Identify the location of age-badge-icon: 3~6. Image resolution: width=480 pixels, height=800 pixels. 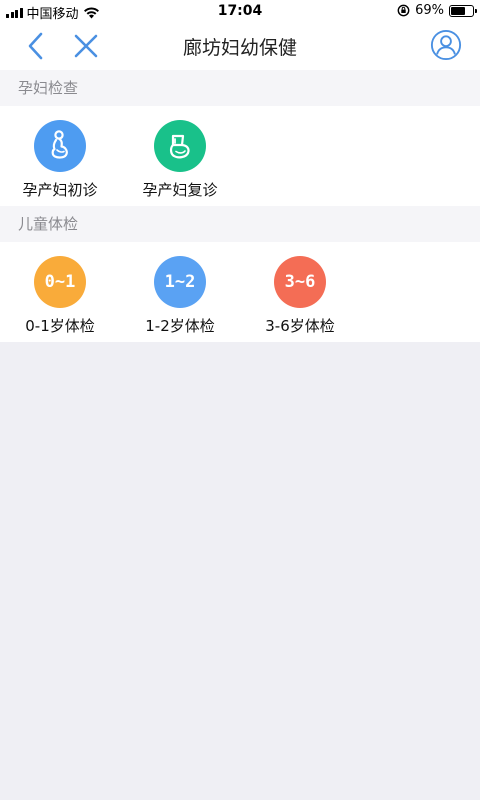
(300, 282).